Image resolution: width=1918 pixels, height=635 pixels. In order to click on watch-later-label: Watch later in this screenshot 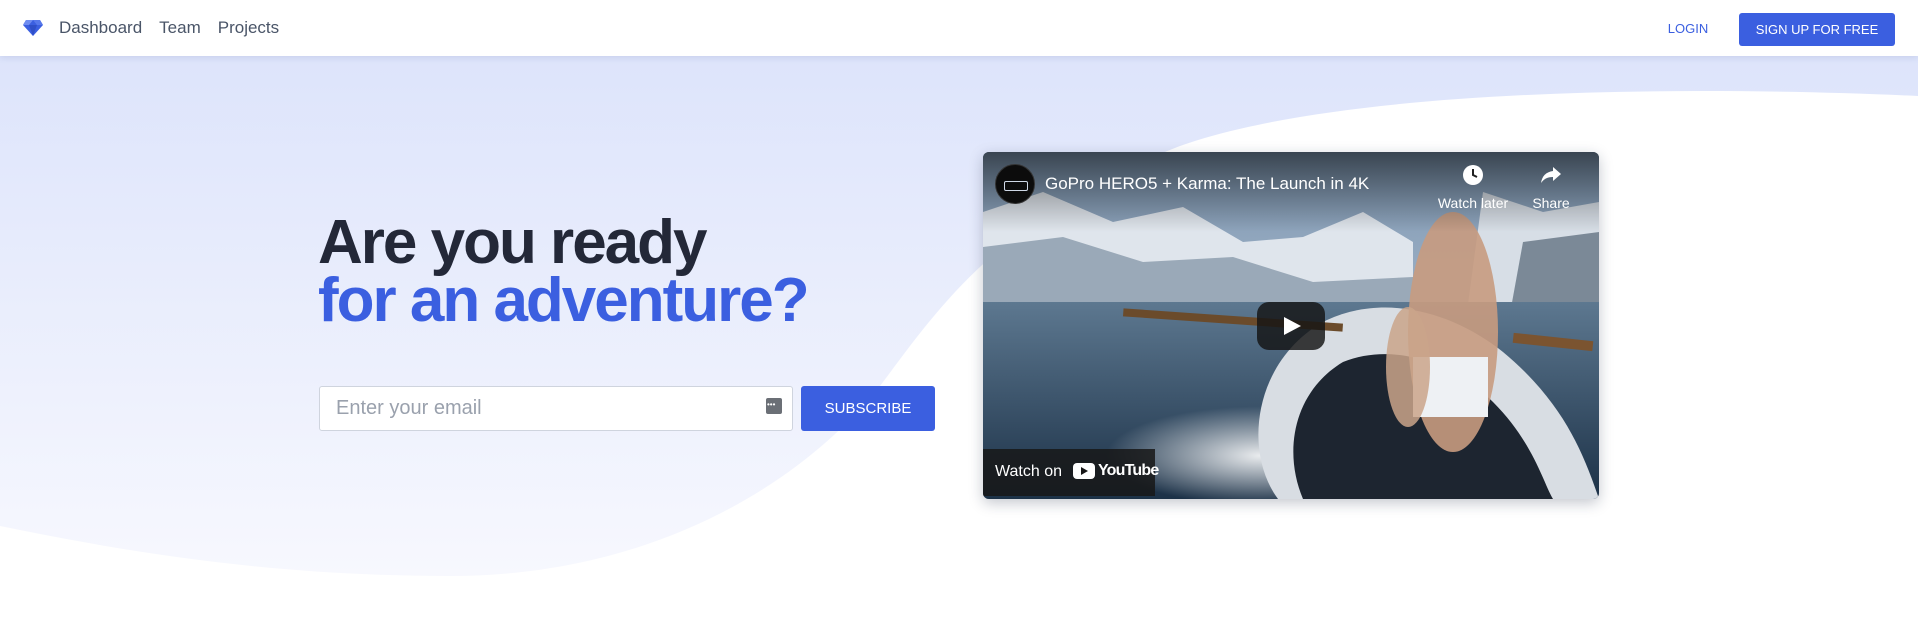, I will do `click(1473, 203)`.